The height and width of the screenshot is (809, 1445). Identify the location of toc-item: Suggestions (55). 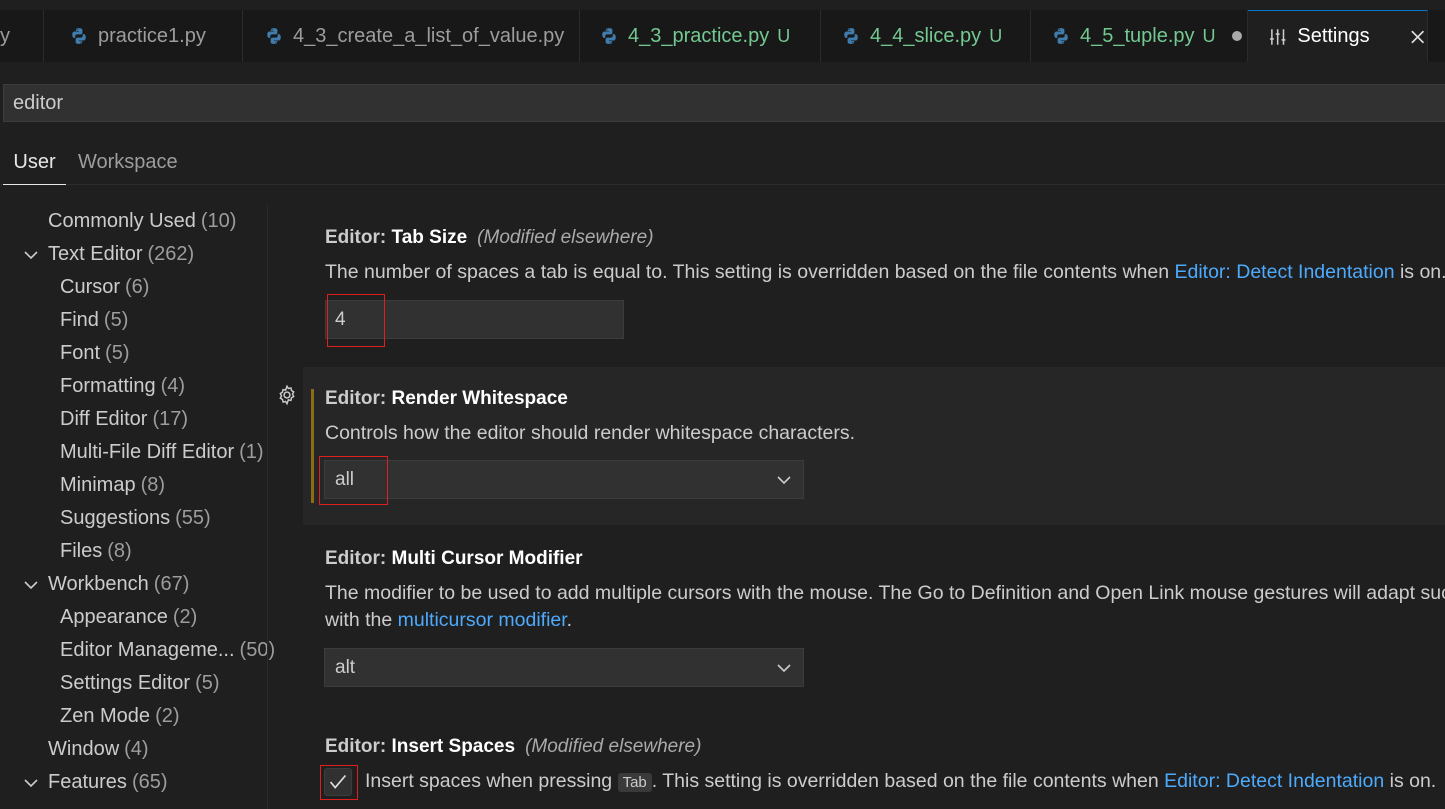
(135, 518).